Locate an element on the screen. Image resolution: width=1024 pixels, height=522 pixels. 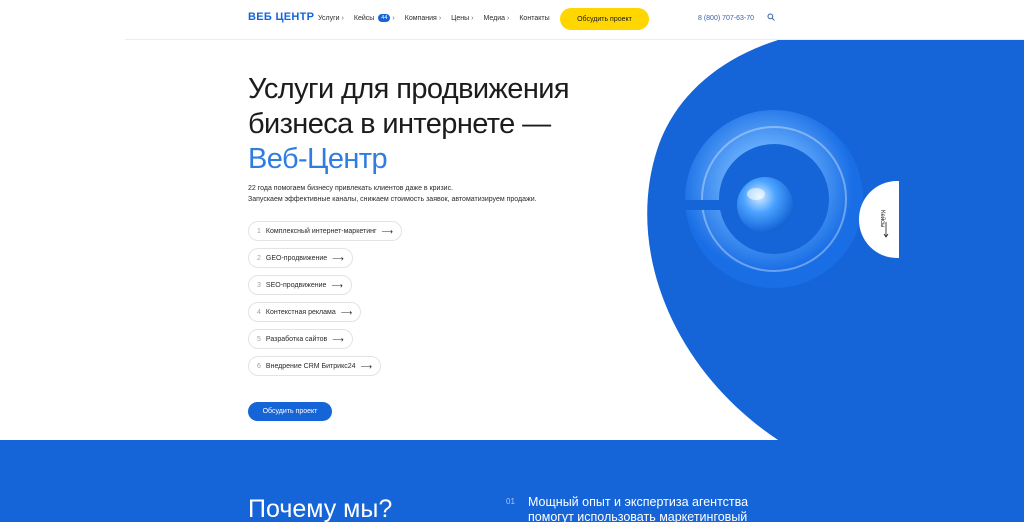
hero-title-line1: Услуги для продвижения is located at coordinates (409, 89).